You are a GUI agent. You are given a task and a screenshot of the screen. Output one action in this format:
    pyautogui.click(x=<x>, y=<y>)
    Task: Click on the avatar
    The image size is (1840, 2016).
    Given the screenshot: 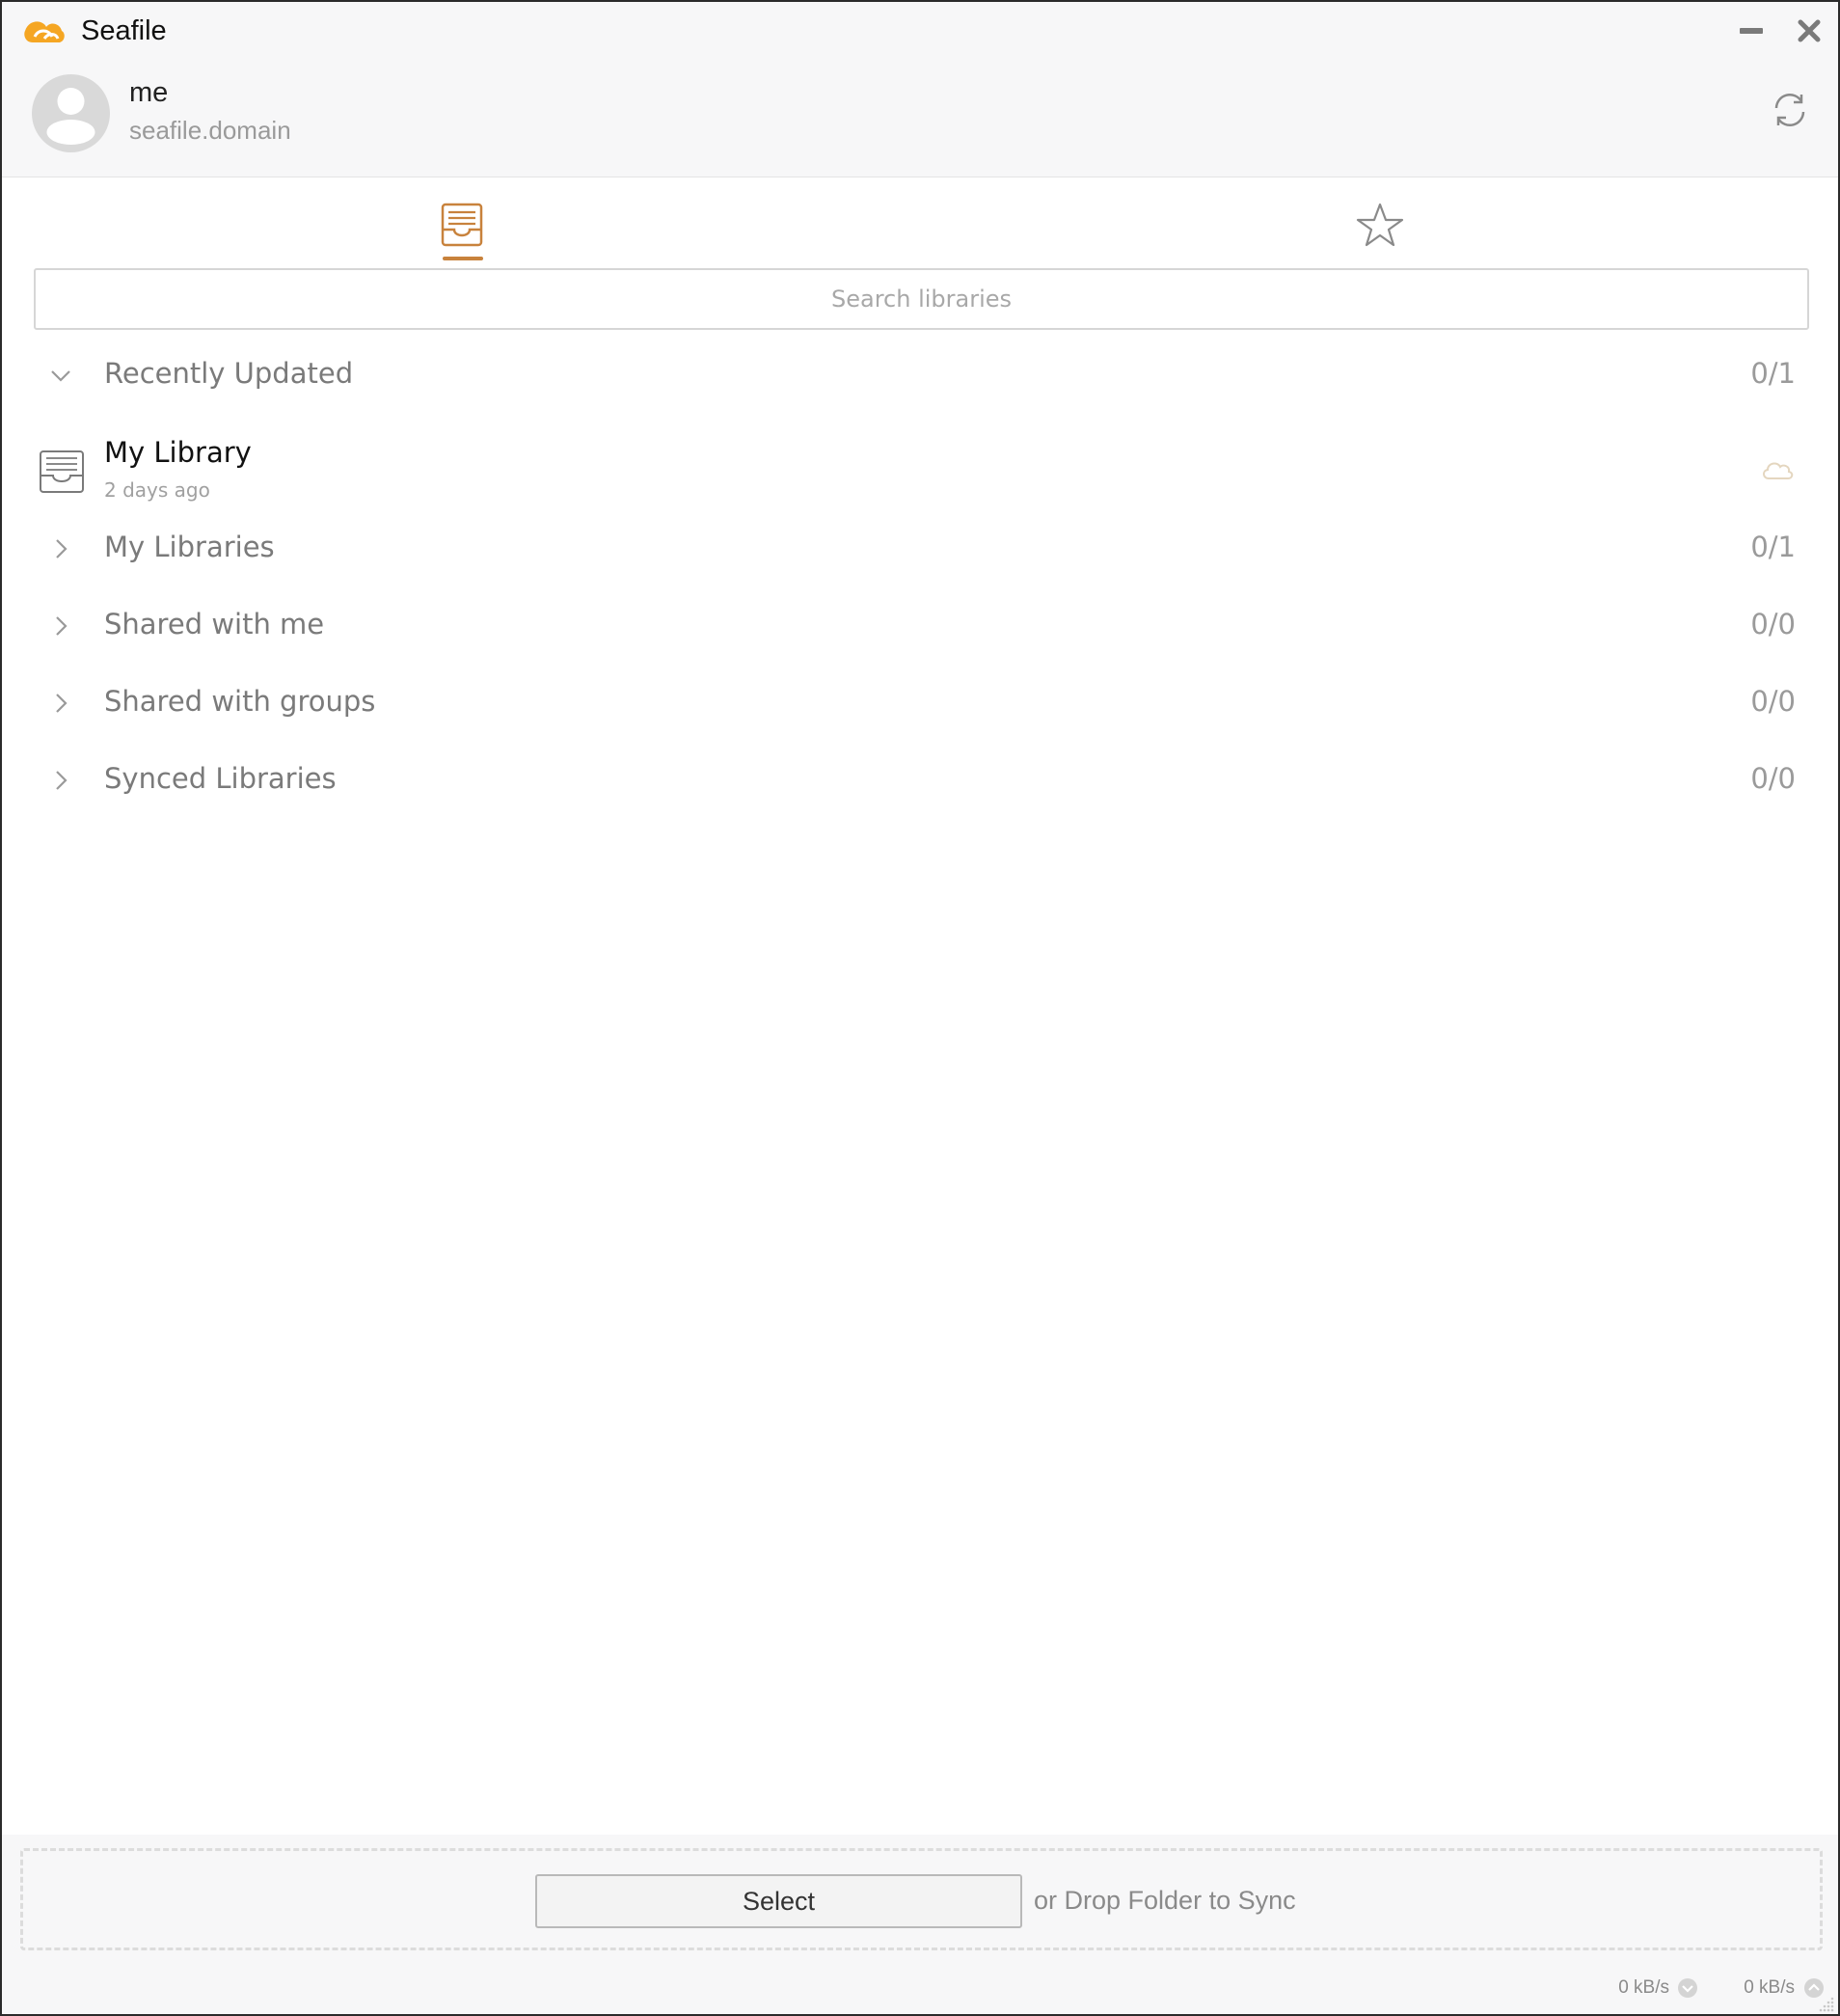 What is the action you would take?
    pyautogui.click(x=71, y=113)
    